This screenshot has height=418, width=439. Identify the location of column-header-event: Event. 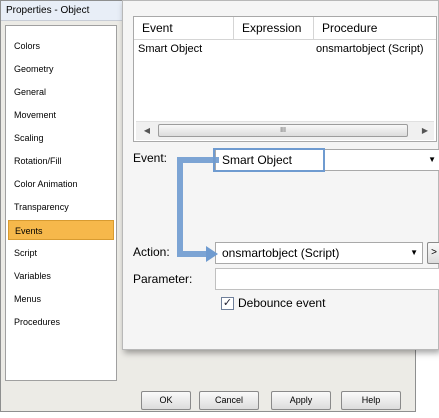
(184, 28).